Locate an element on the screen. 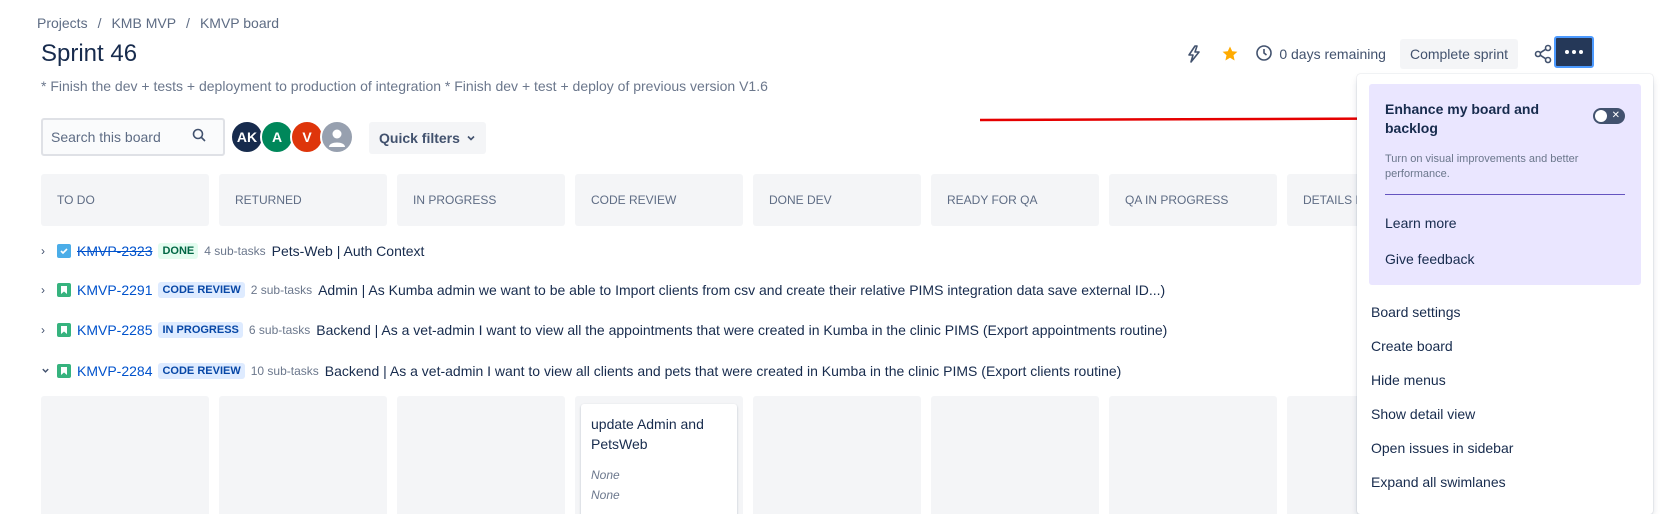  issue-key: KMVP-2285 is located at coordinates (114, 330).